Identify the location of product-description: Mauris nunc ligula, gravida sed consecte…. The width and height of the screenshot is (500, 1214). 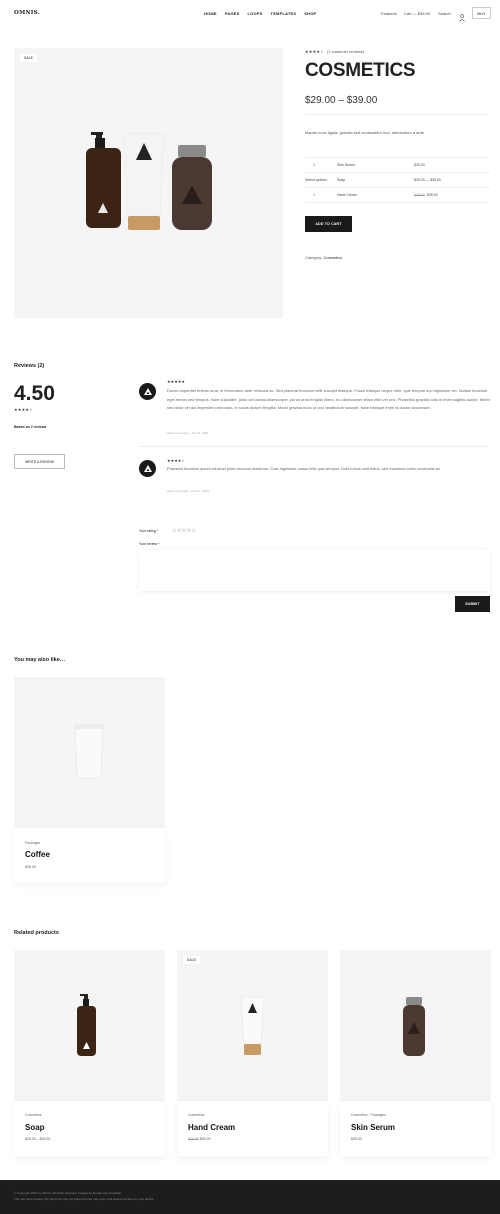
(365, 132).